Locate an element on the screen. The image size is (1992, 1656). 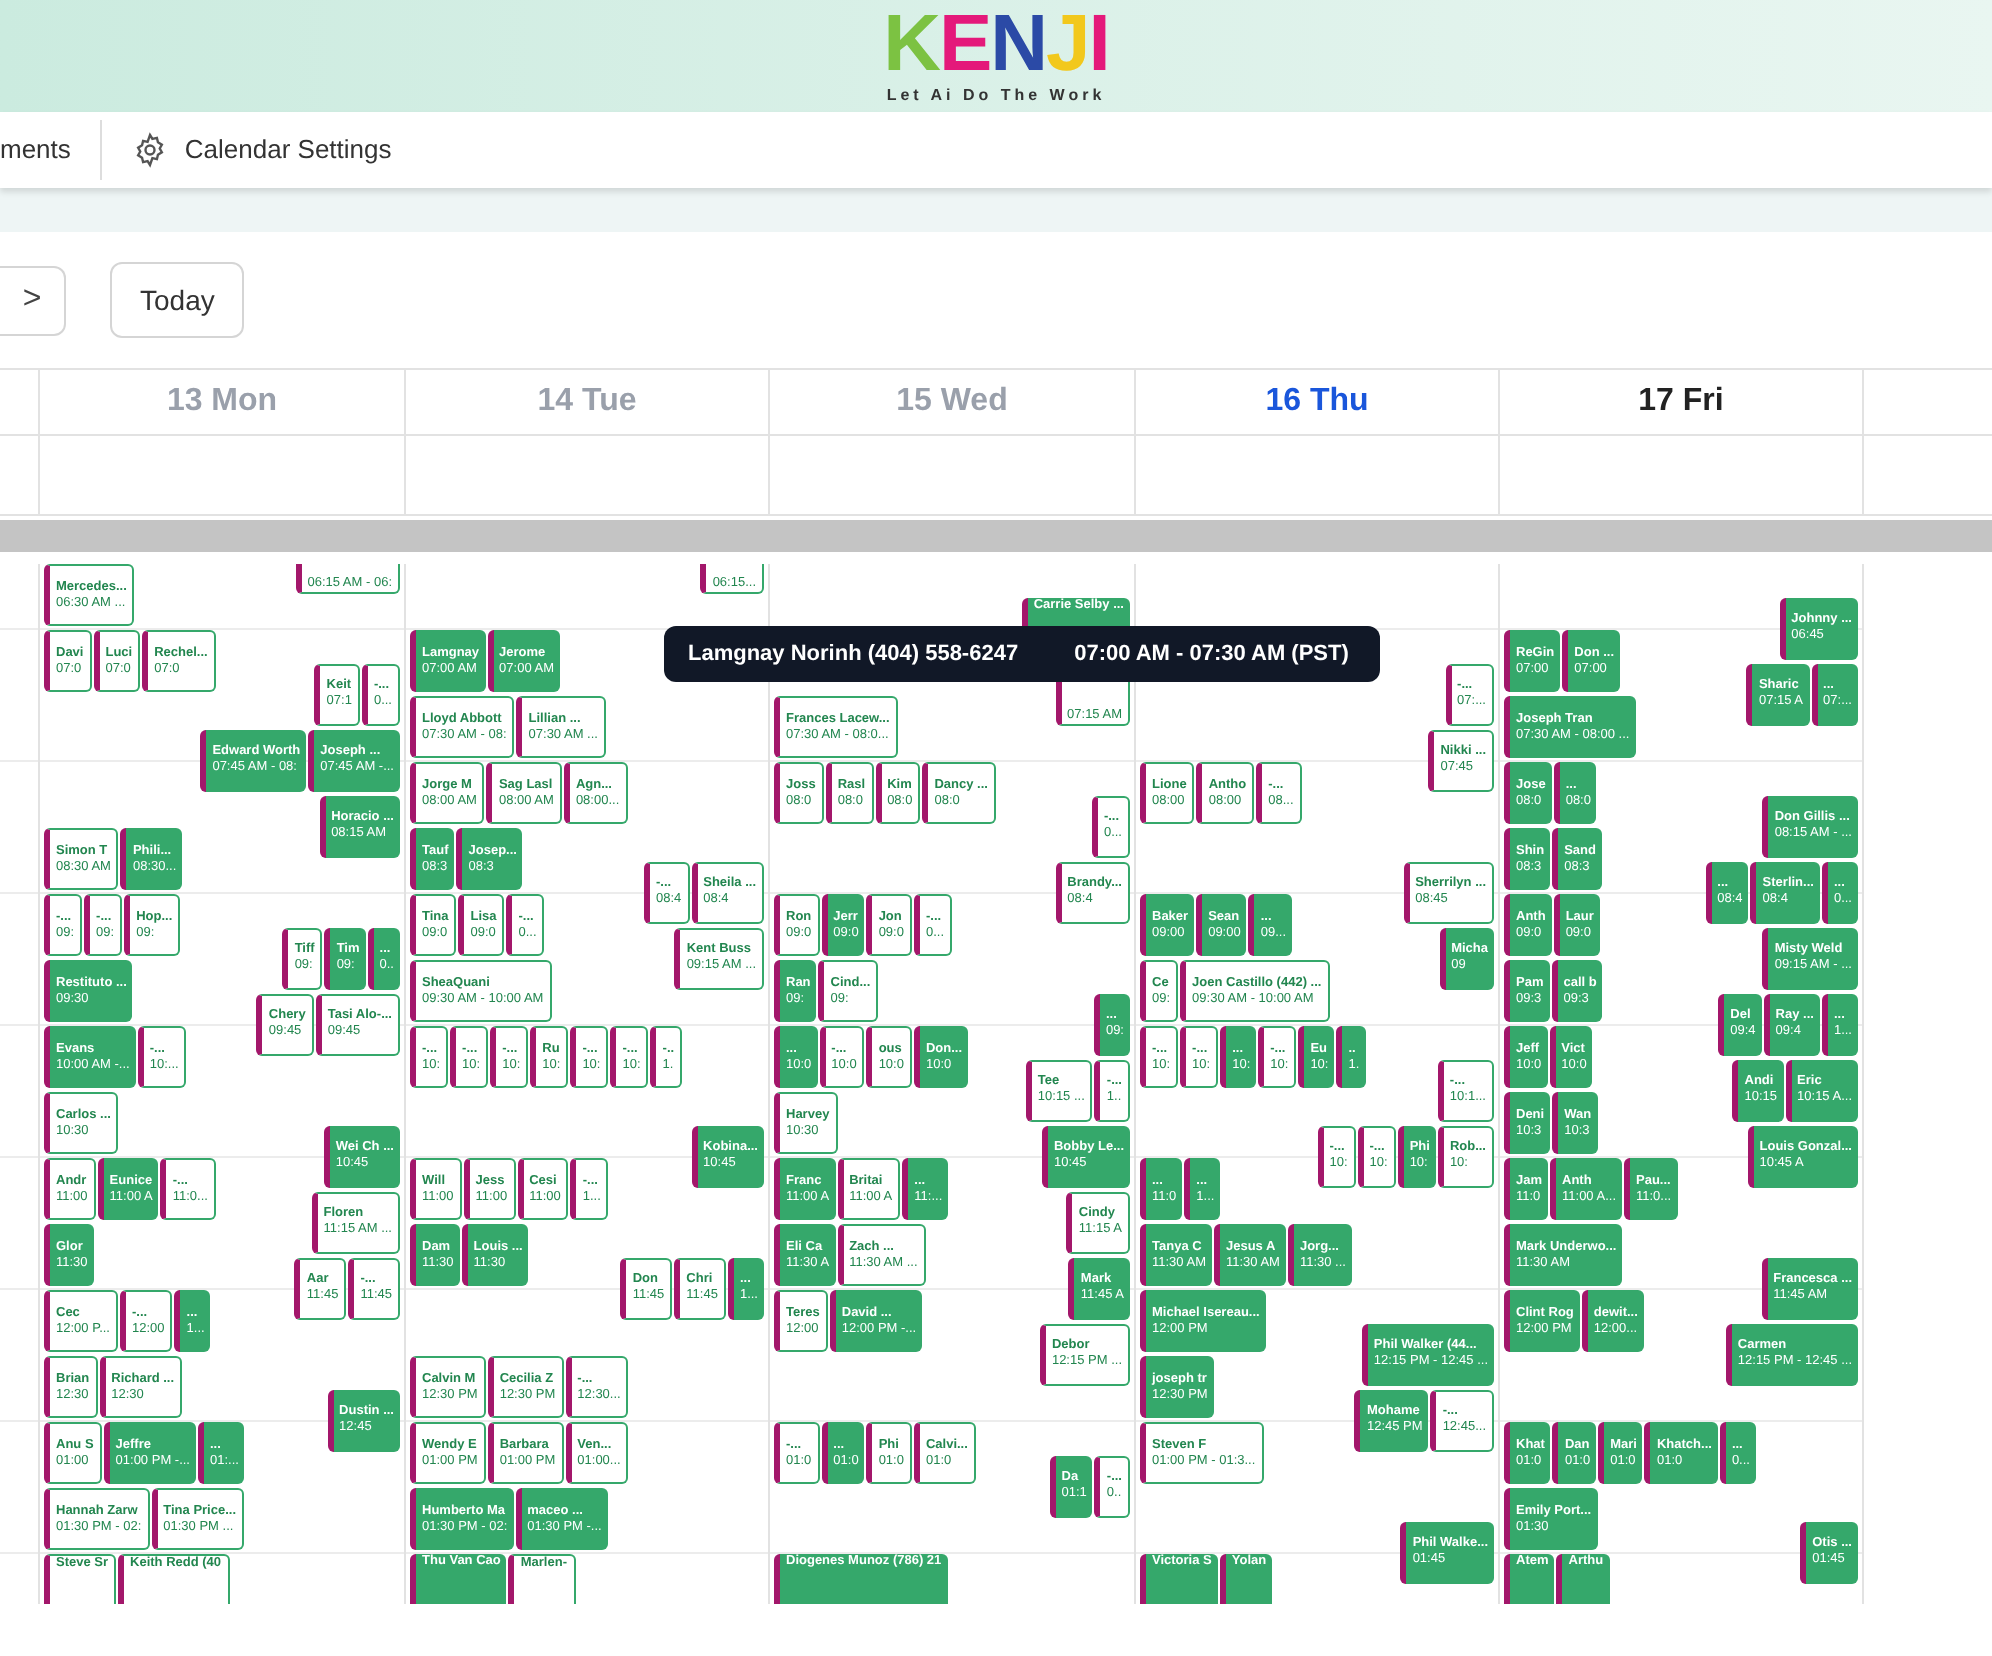
logo-wordmark: KENJI is located at coordinates (996, 44).